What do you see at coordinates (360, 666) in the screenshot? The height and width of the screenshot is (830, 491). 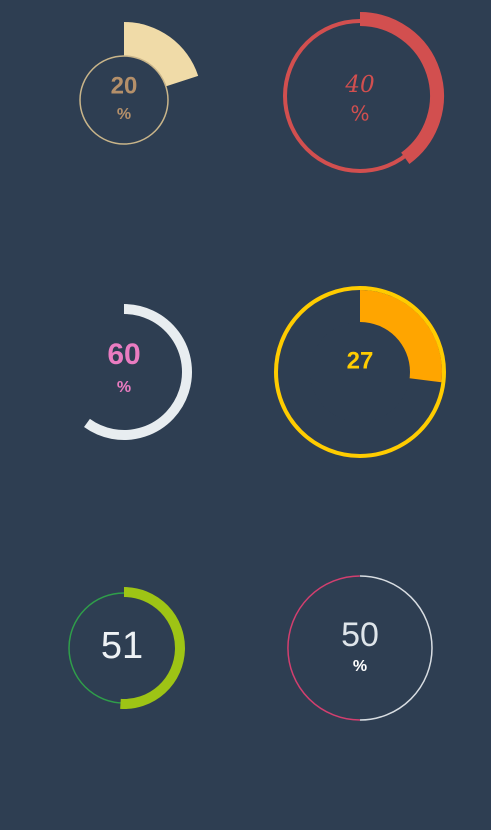 I see `gauge-50-suffix: %` at bounding box center [360, 666].